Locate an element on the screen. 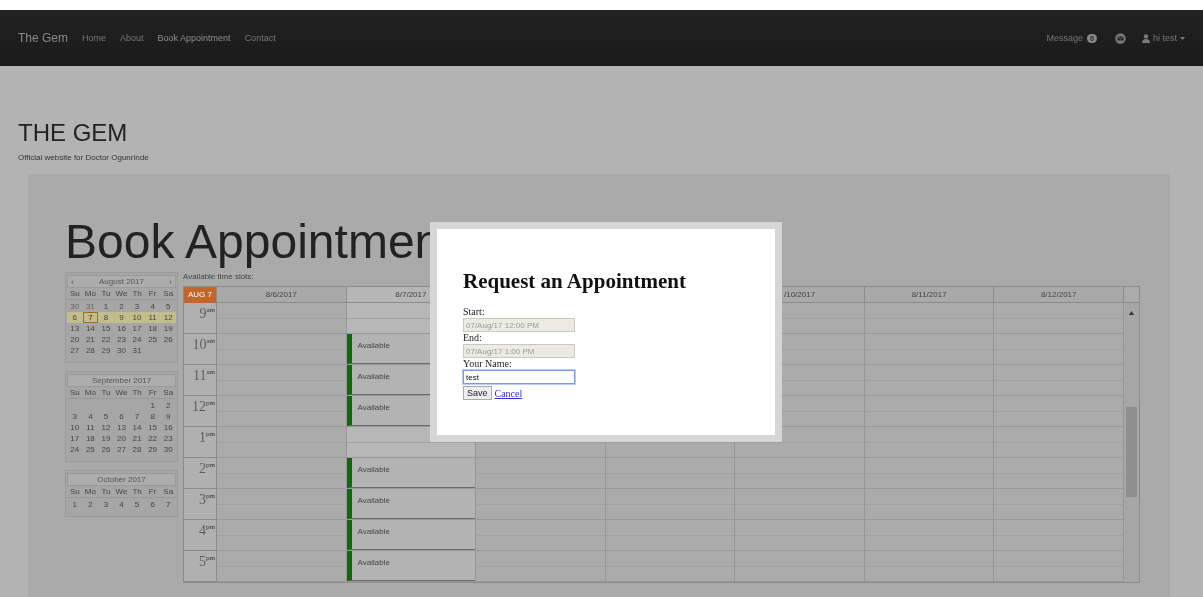  caret-icon is located at coordinates (1182, 38).